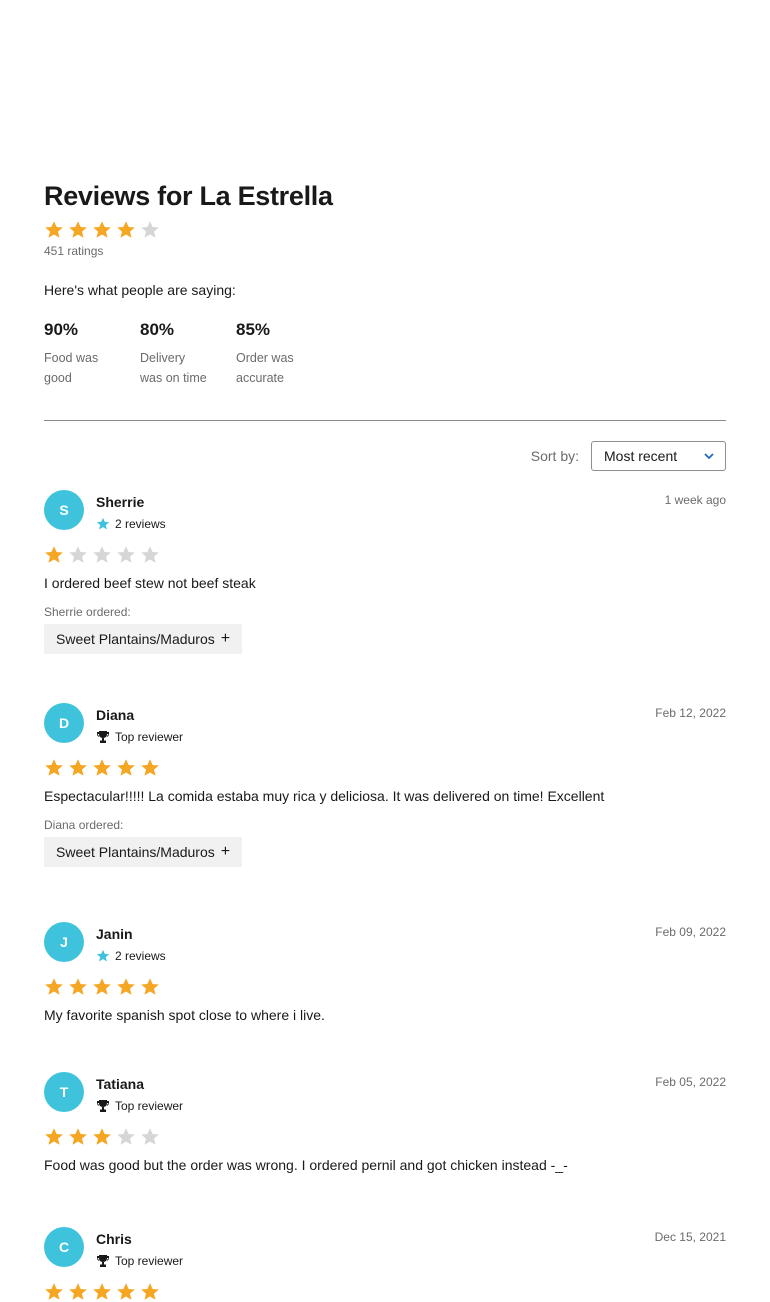  Describe the element at coordinates (554, 456) in the screenshot. I see `sort-label: Sort by:` at that location.